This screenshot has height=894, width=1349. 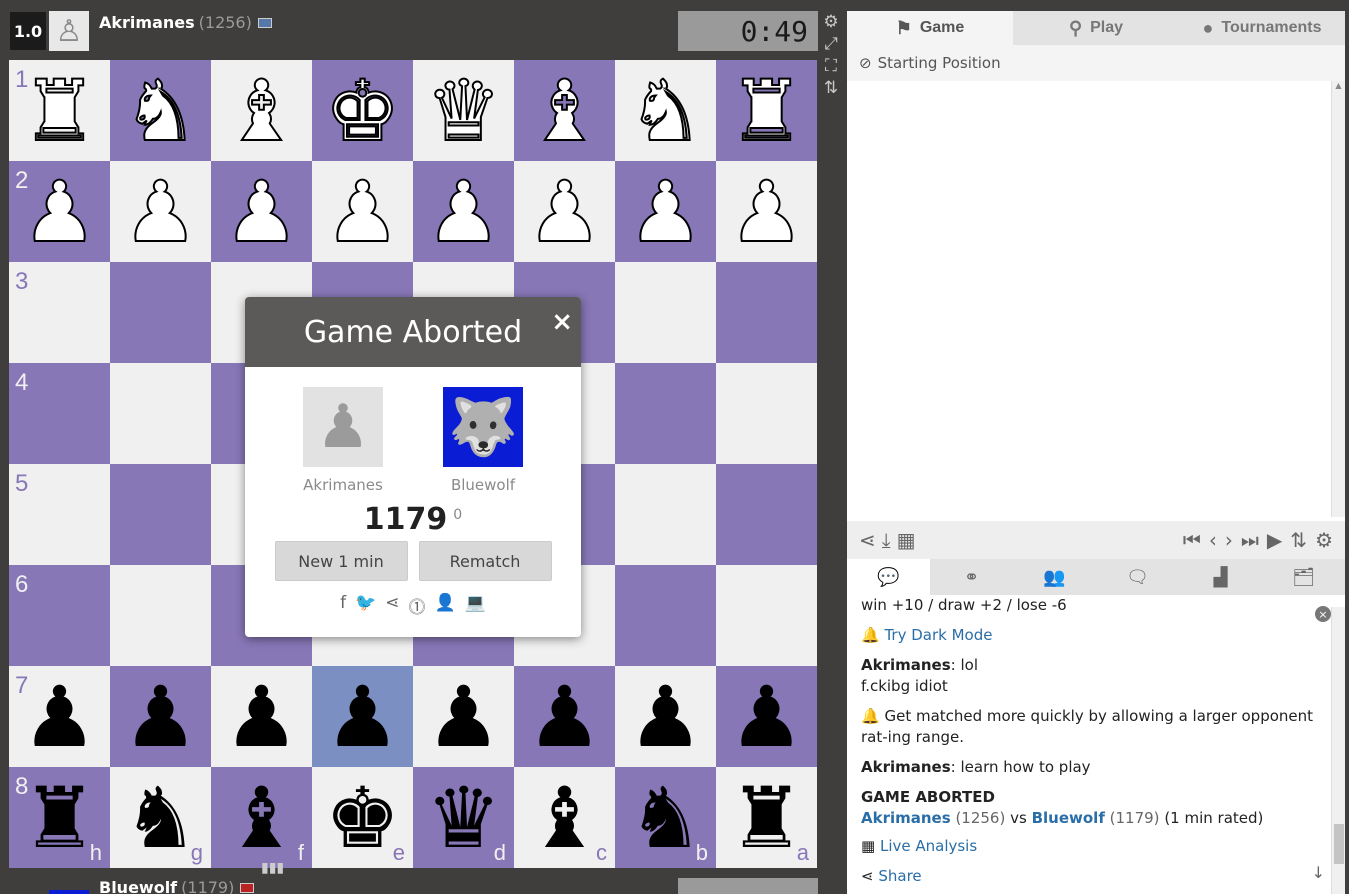 I want to click on square-a8: ♜ a, so click(x=766, y=817).